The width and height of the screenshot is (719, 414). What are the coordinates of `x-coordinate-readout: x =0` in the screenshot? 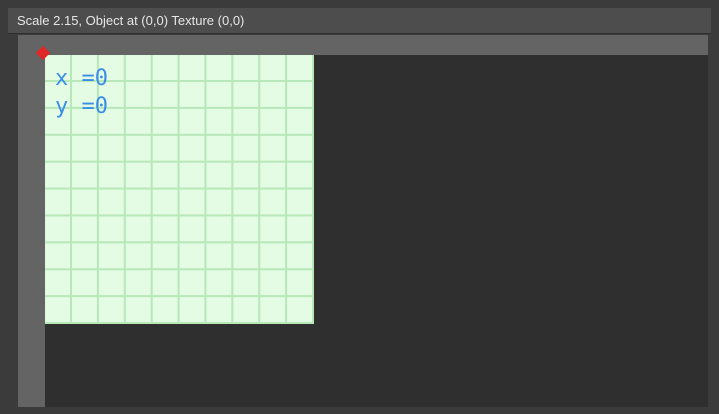 It's located at (81, 78).